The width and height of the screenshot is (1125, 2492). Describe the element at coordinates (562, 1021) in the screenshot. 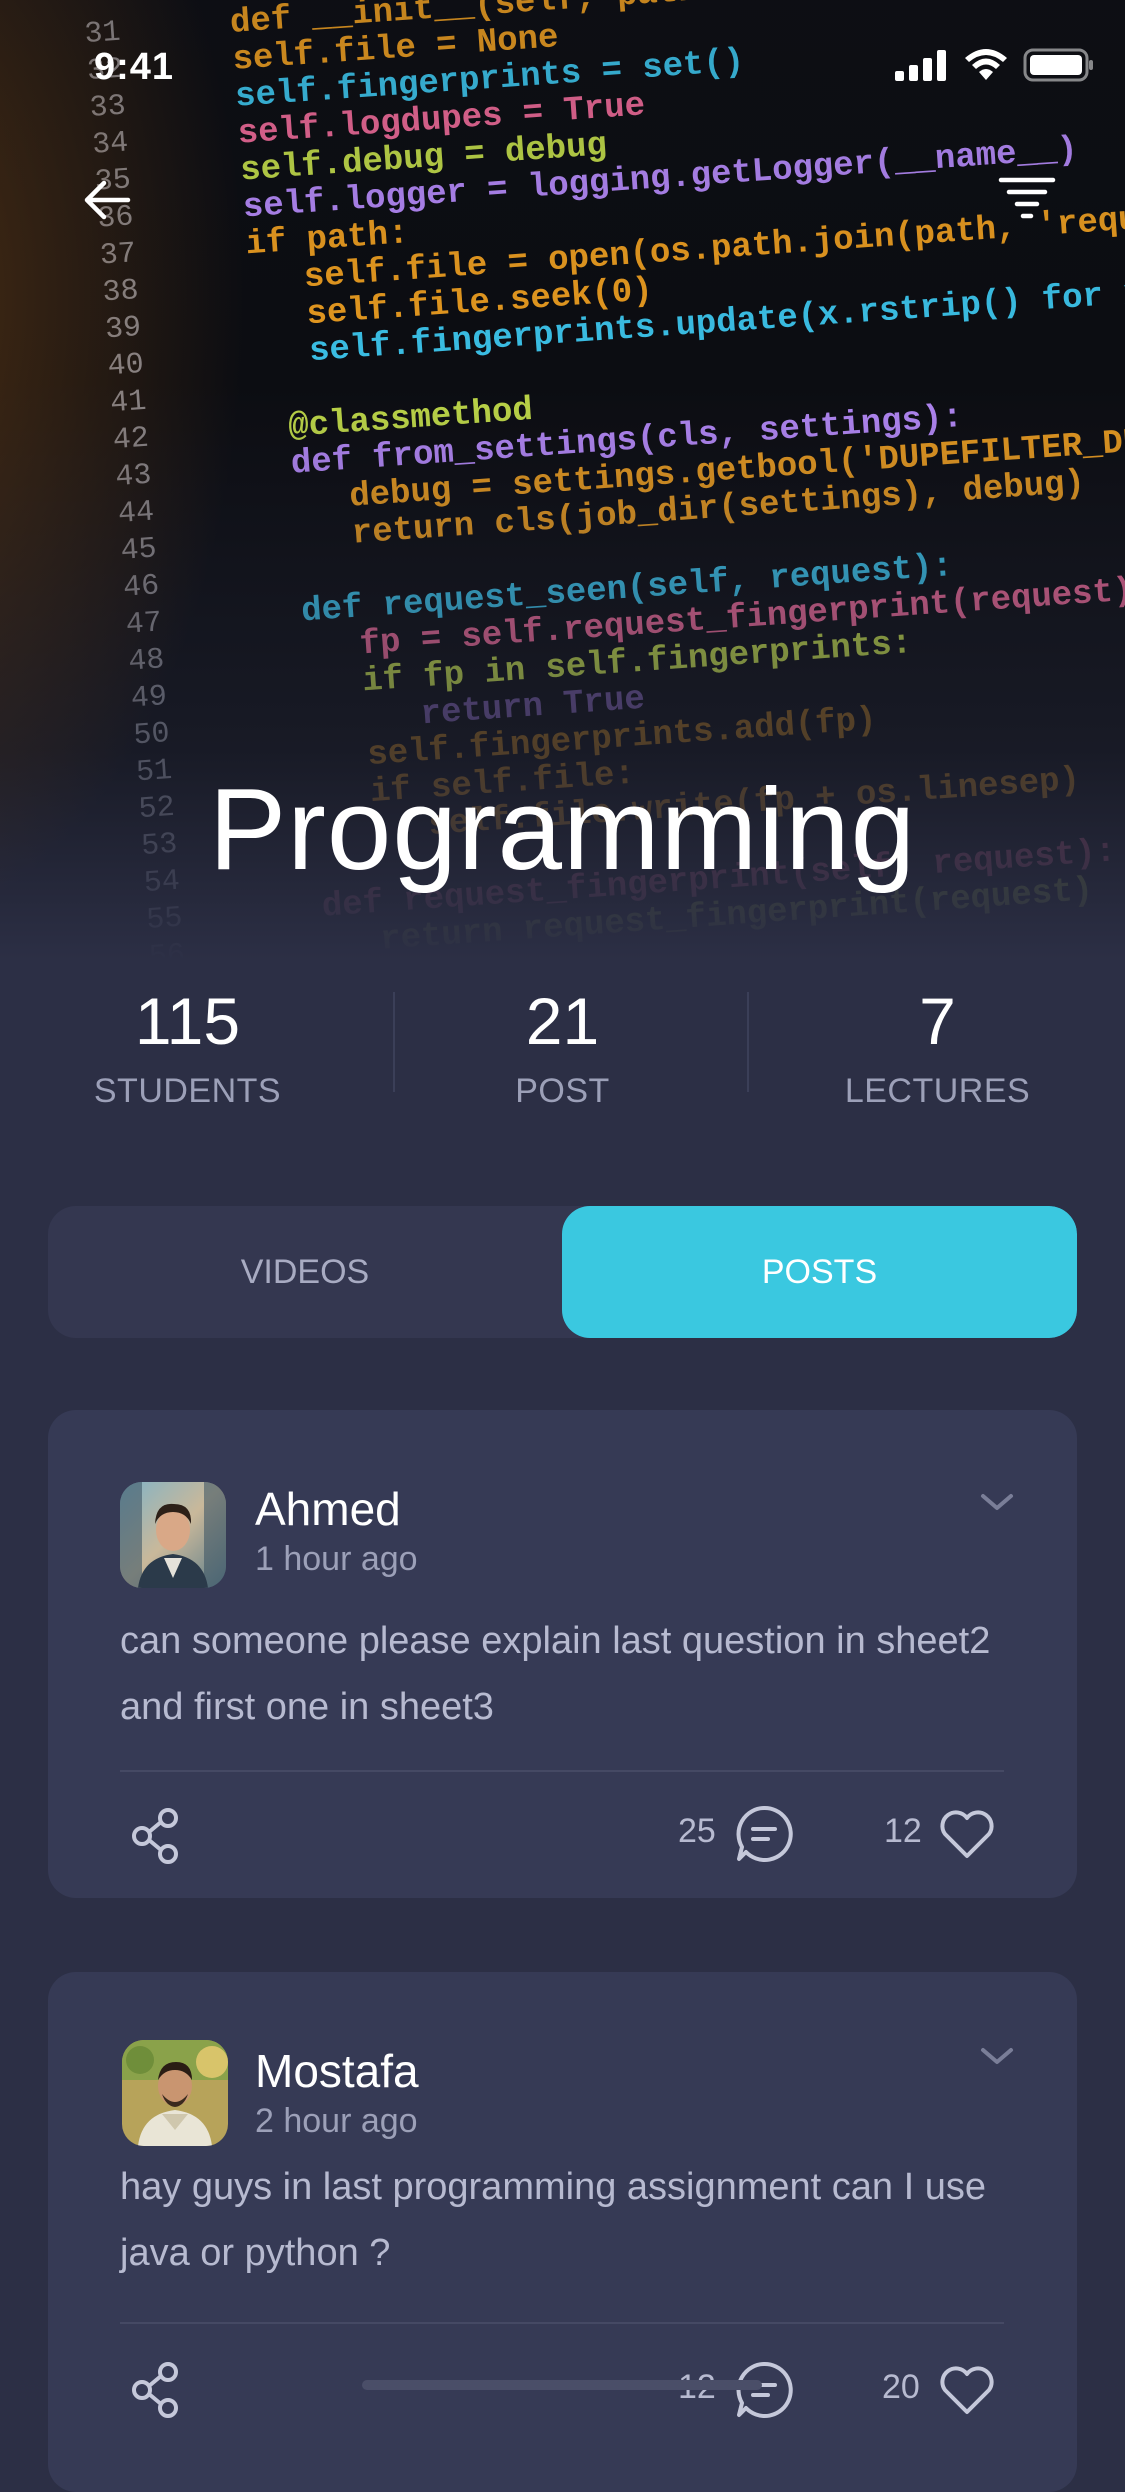

I see `stat-value: 21` at that location.